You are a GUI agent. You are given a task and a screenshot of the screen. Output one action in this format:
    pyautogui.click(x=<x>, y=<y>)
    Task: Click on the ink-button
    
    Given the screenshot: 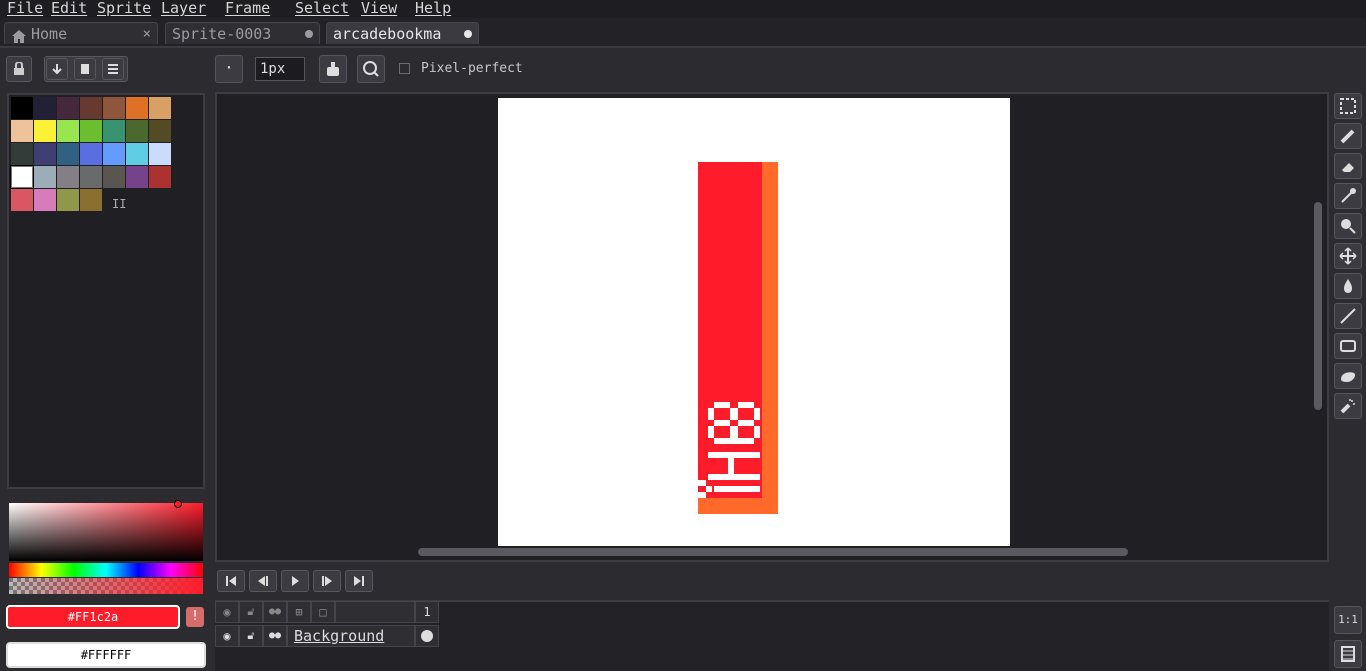 What is the action you would take?
    pyautogui.click(x=333, y=69)
    